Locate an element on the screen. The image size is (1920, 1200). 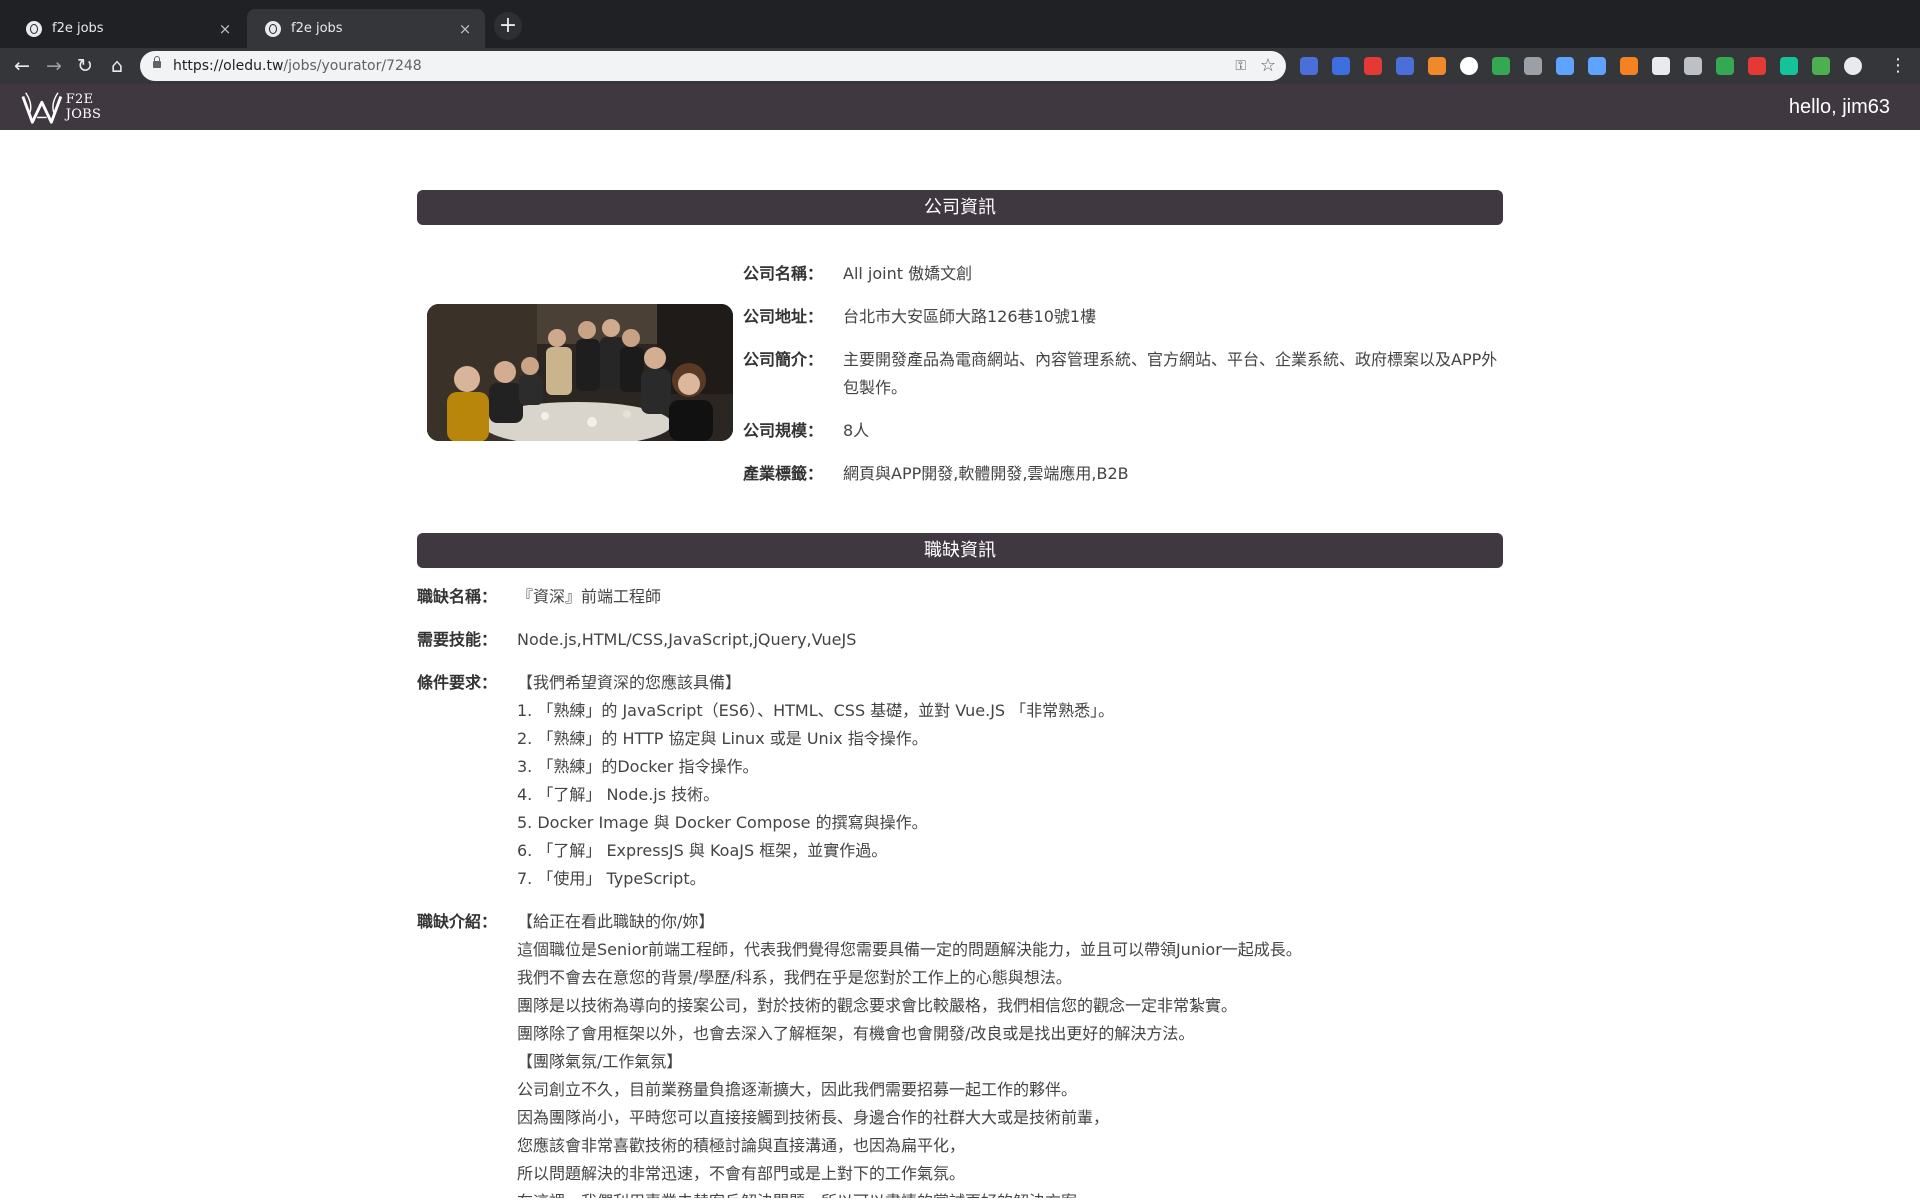
new-tab-button: + is located at coordinates (508, 26).